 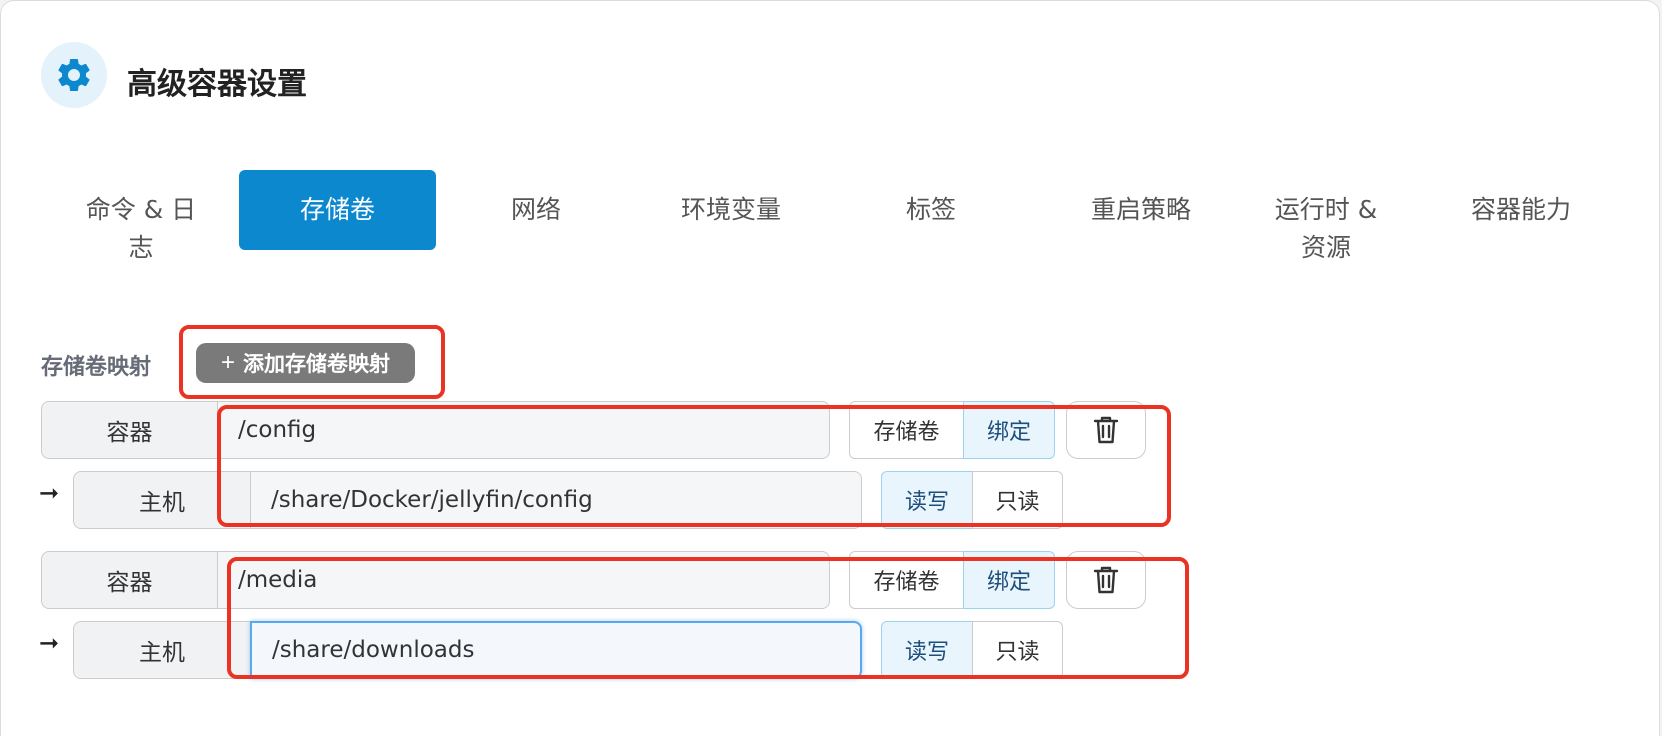 I want to click on tab-capabilities: 容器能力, so click(x=1521, y=210).